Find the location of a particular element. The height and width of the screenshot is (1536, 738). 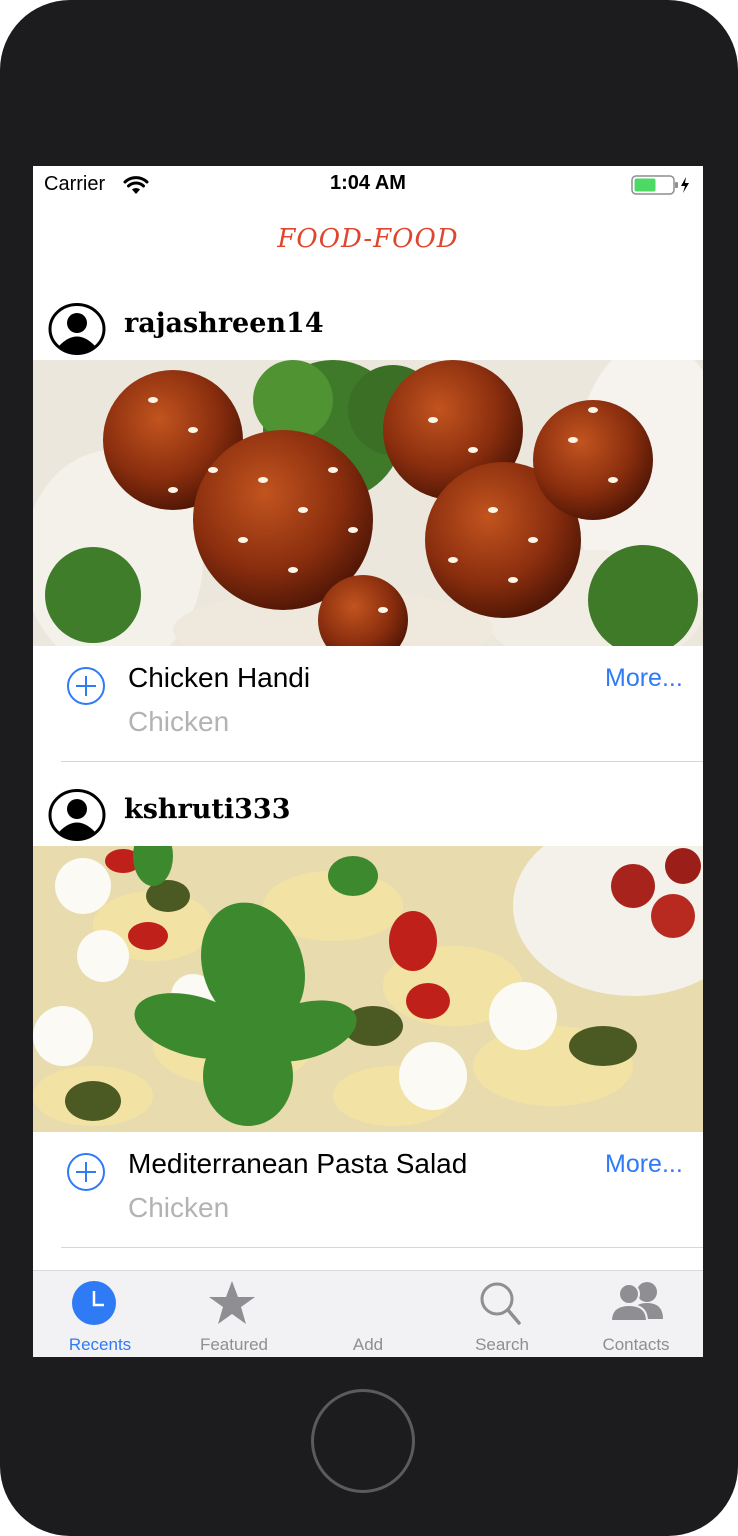

tab-featured: Featured is located at coordinates (234, 1314).